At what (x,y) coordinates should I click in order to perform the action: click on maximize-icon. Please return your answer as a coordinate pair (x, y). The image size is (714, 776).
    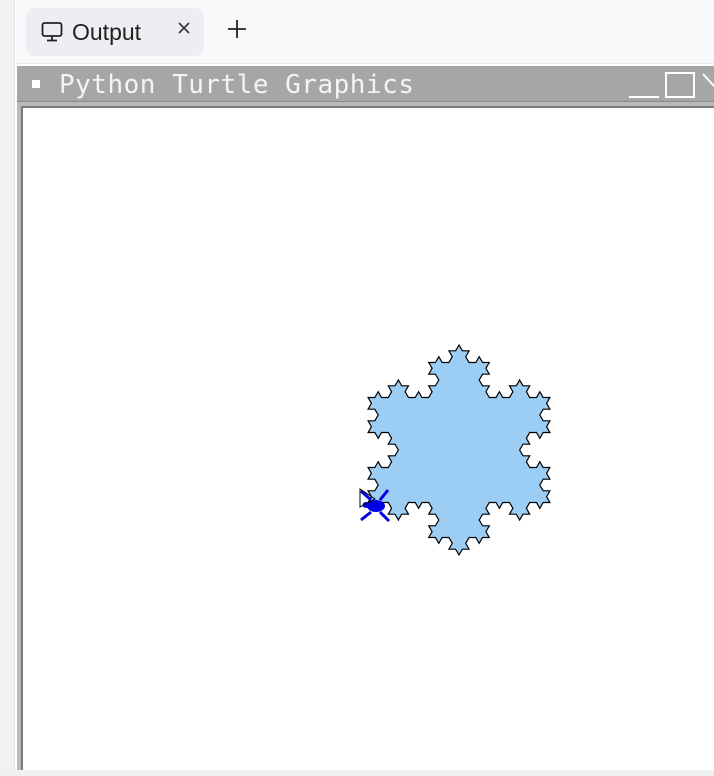
    Looking at the image, I should click on (680, 85).